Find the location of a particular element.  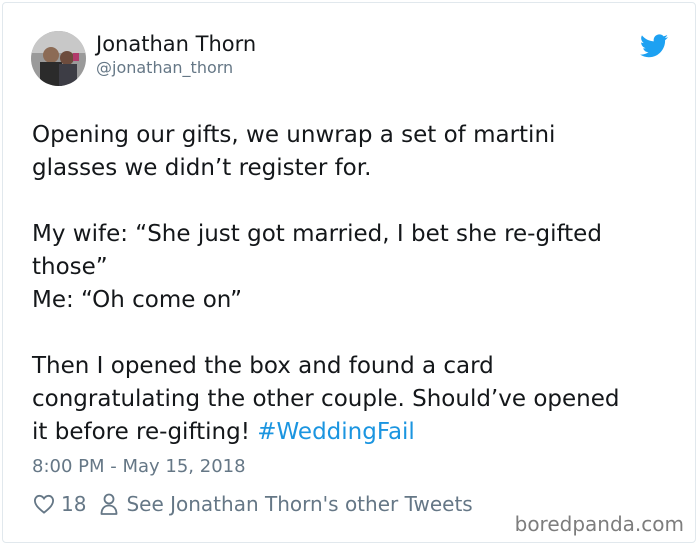

person-icon is located at coordinates (109, 504).